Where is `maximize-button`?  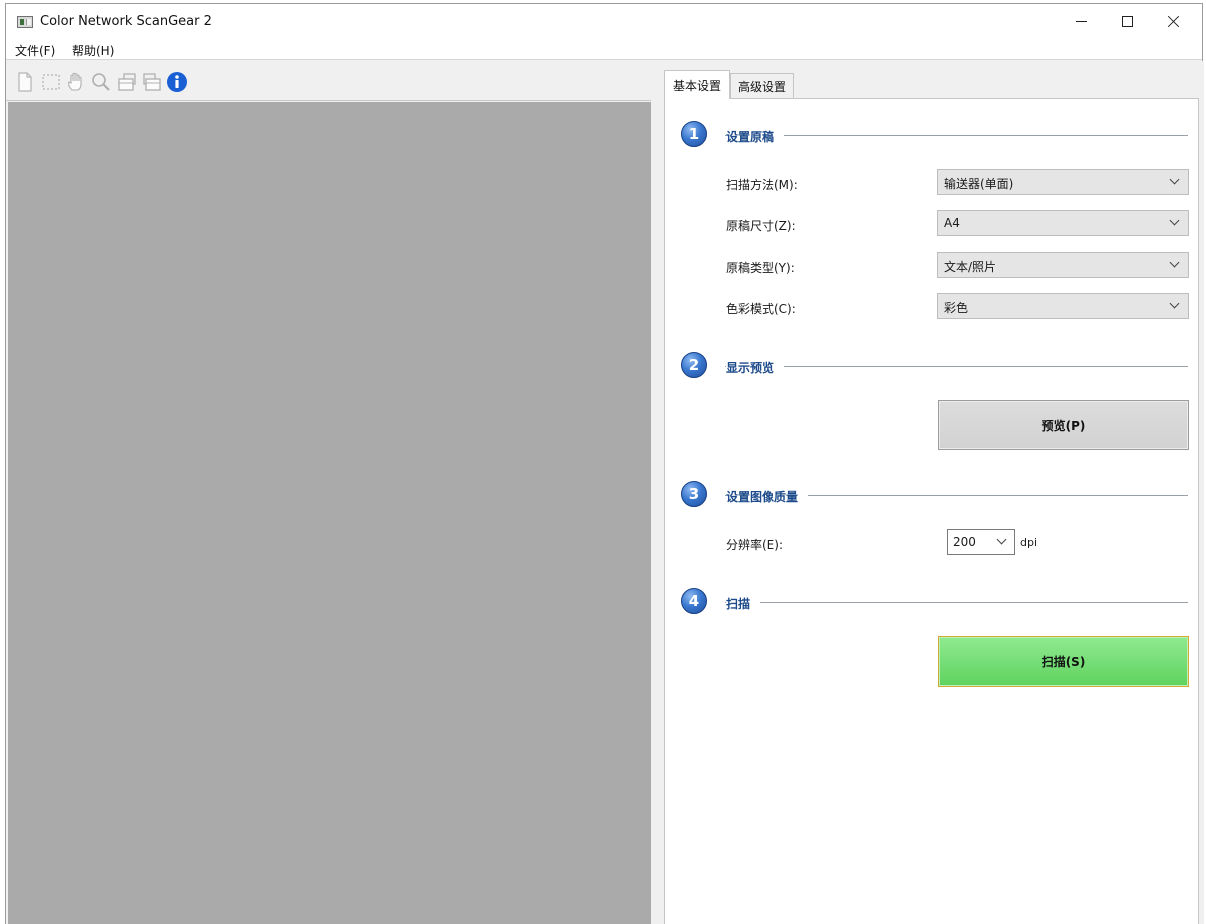 maximize-button is located at coordinates (1127, 21).